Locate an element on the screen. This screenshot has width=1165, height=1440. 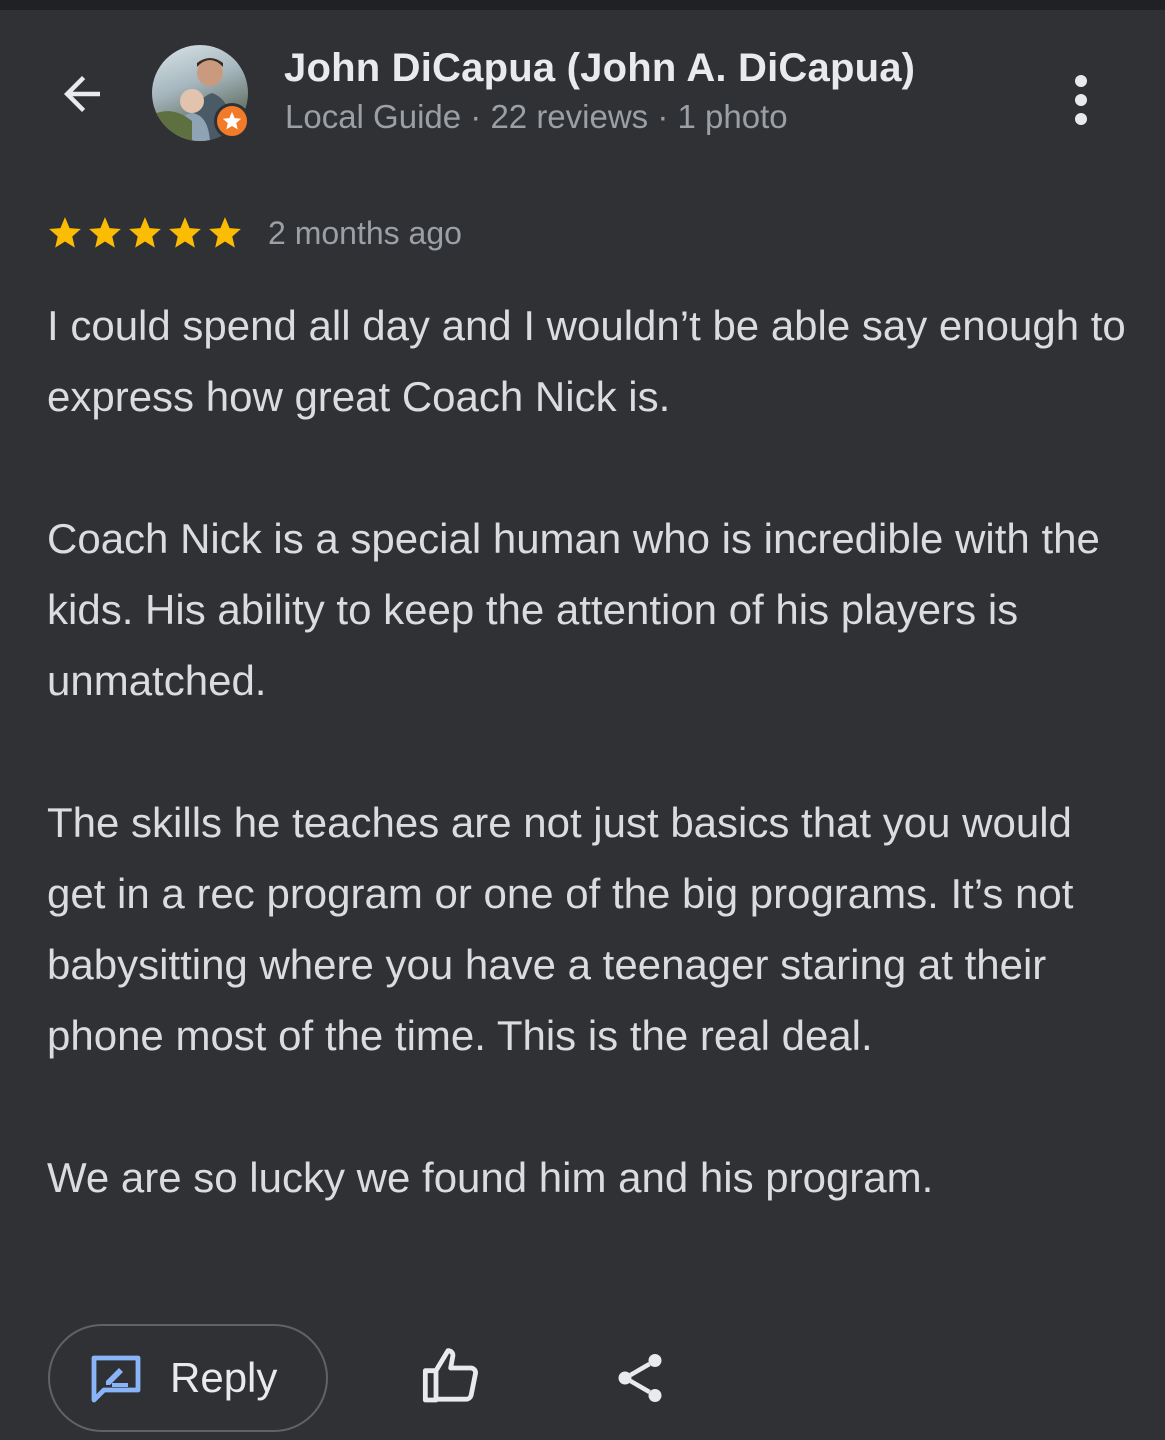
local-guide-badge is located at coordinates (232, 121).